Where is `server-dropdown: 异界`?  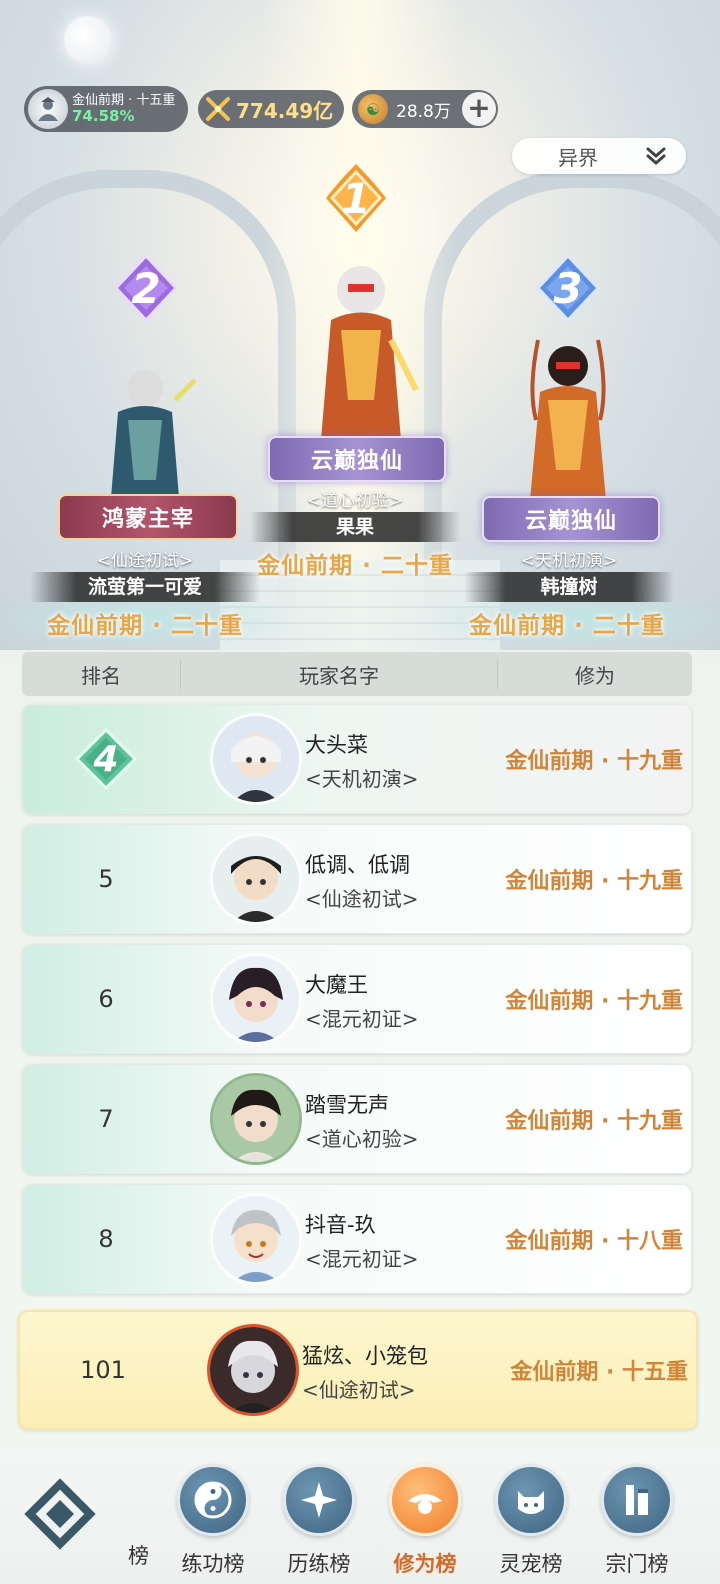 server-dropdown: 异界 is located at coordinates (599, 156).